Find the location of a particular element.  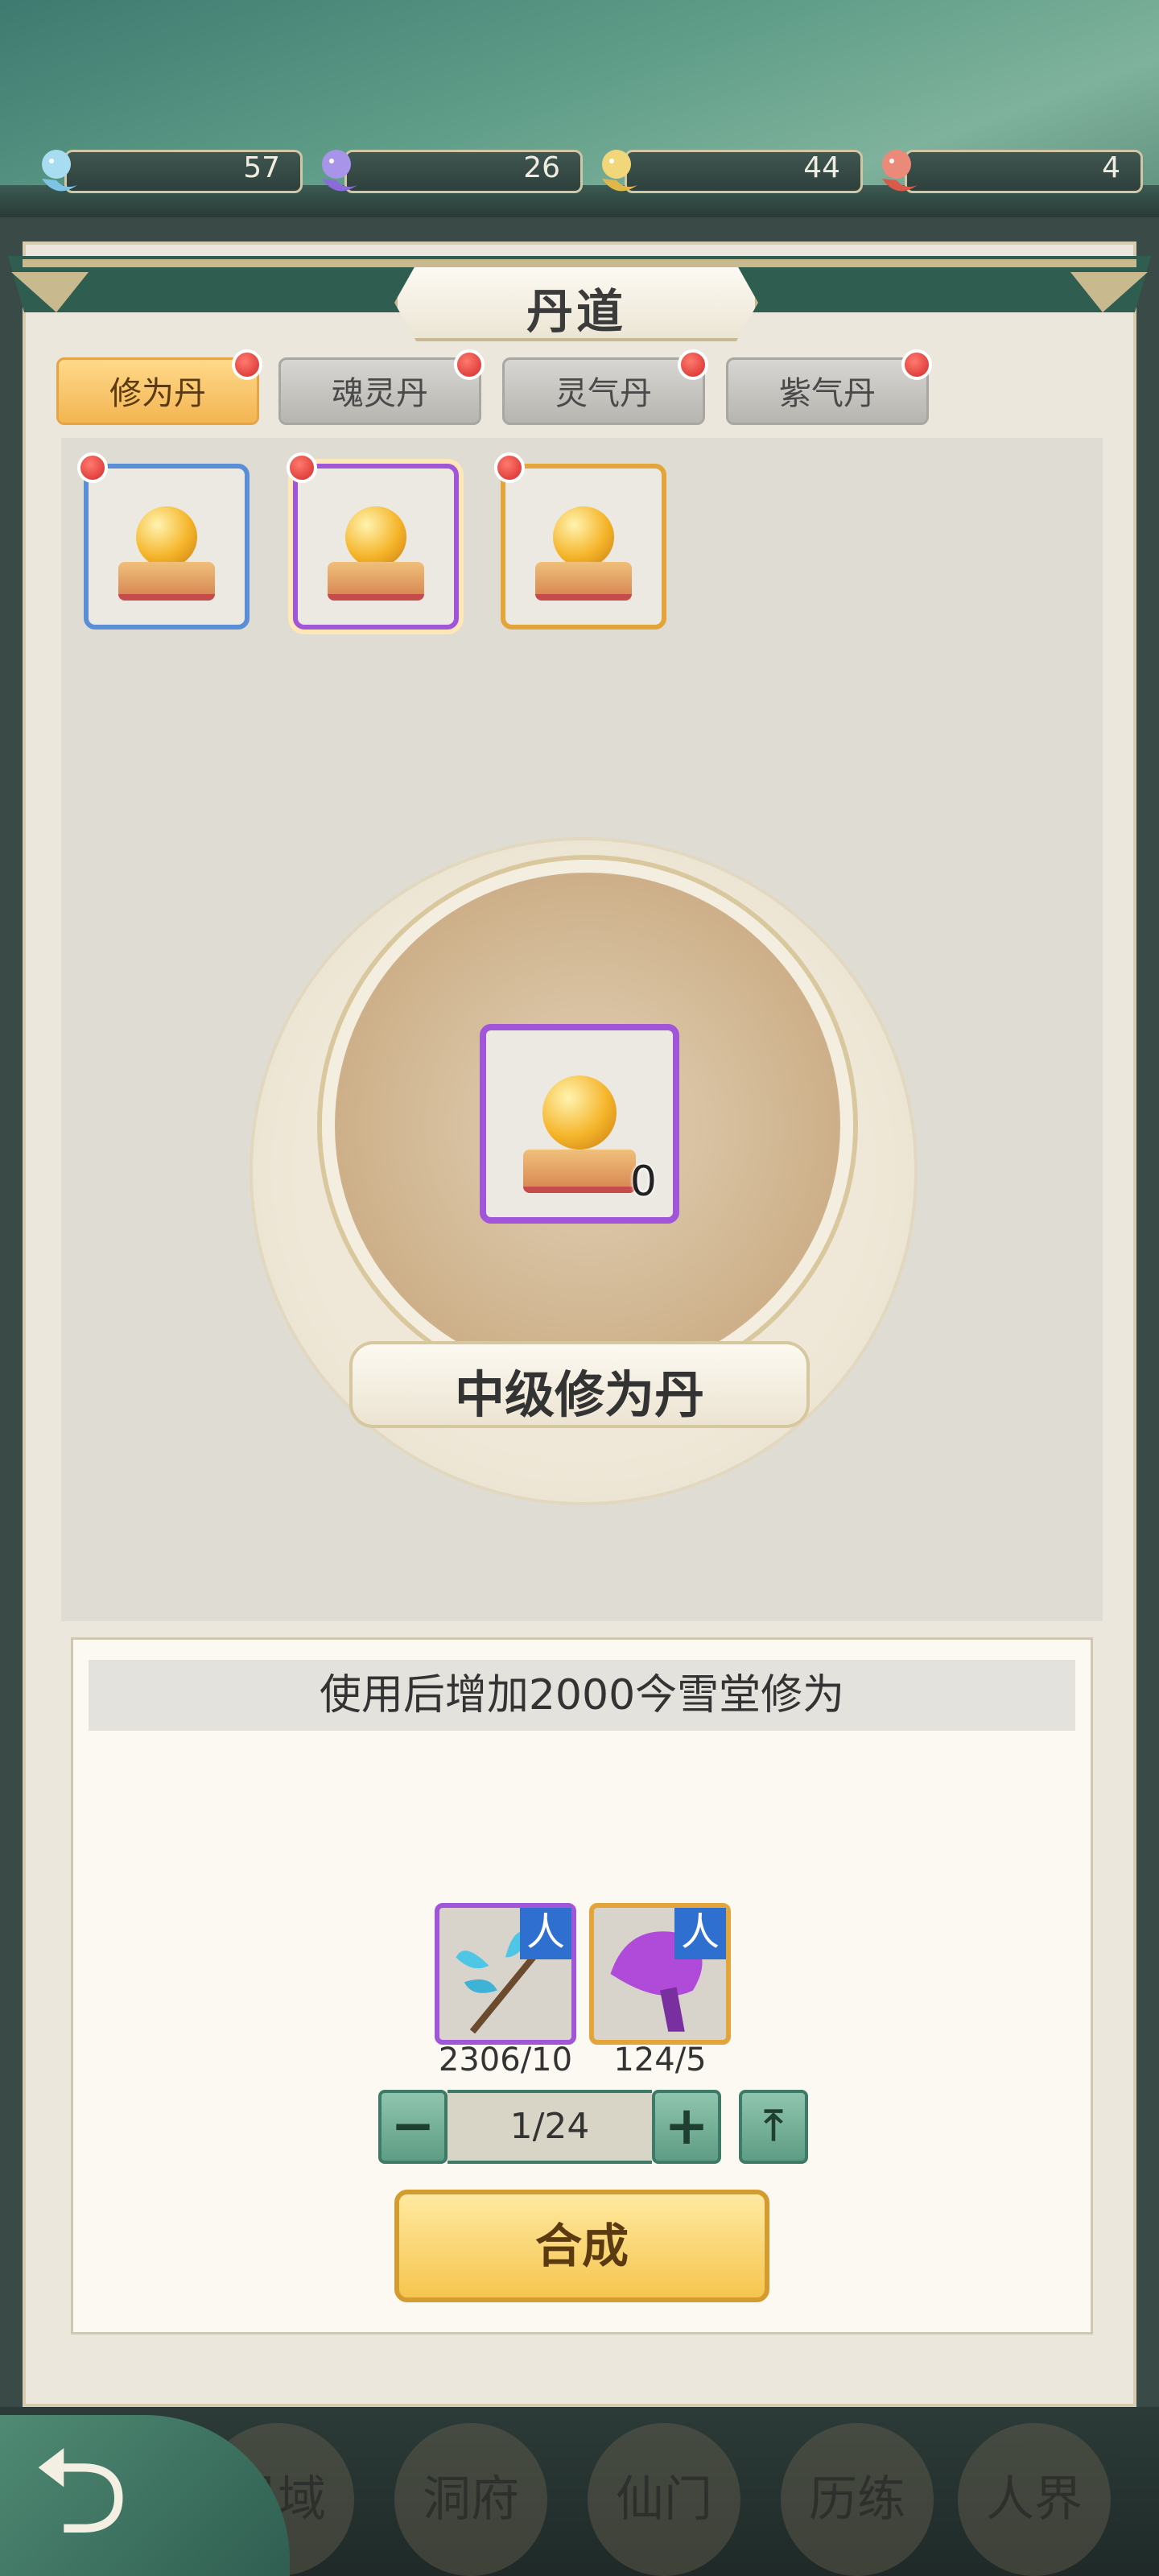

tab-label: 紫气丹 is located at coordinates (827, 393).